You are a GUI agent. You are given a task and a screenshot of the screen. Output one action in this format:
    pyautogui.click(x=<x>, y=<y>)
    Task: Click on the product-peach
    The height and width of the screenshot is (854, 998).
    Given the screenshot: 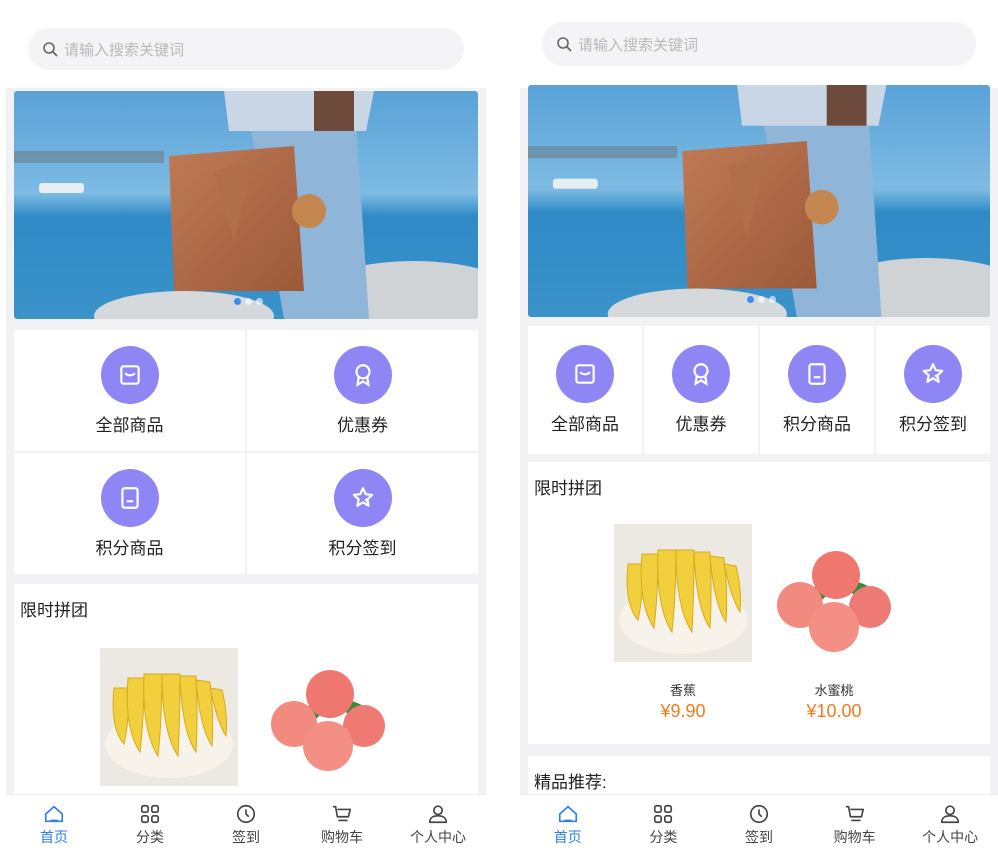 What is the action you would take?
    pyautogui.click(x=328, y=719)
    